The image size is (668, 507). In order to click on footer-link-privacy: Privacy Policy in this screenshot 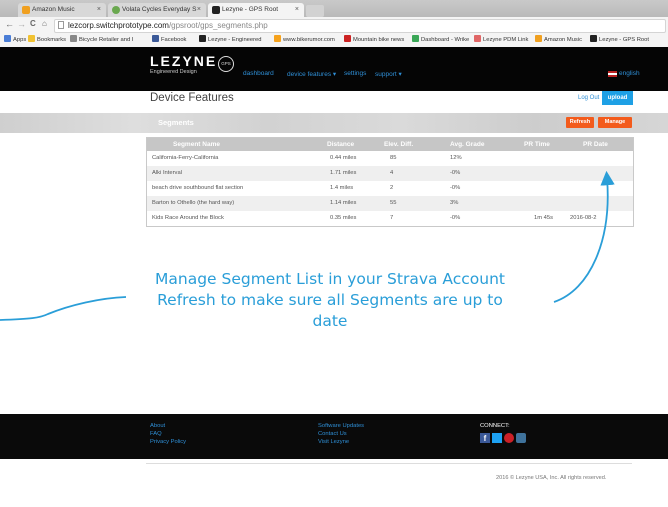, I will do `click(168, 442)`.